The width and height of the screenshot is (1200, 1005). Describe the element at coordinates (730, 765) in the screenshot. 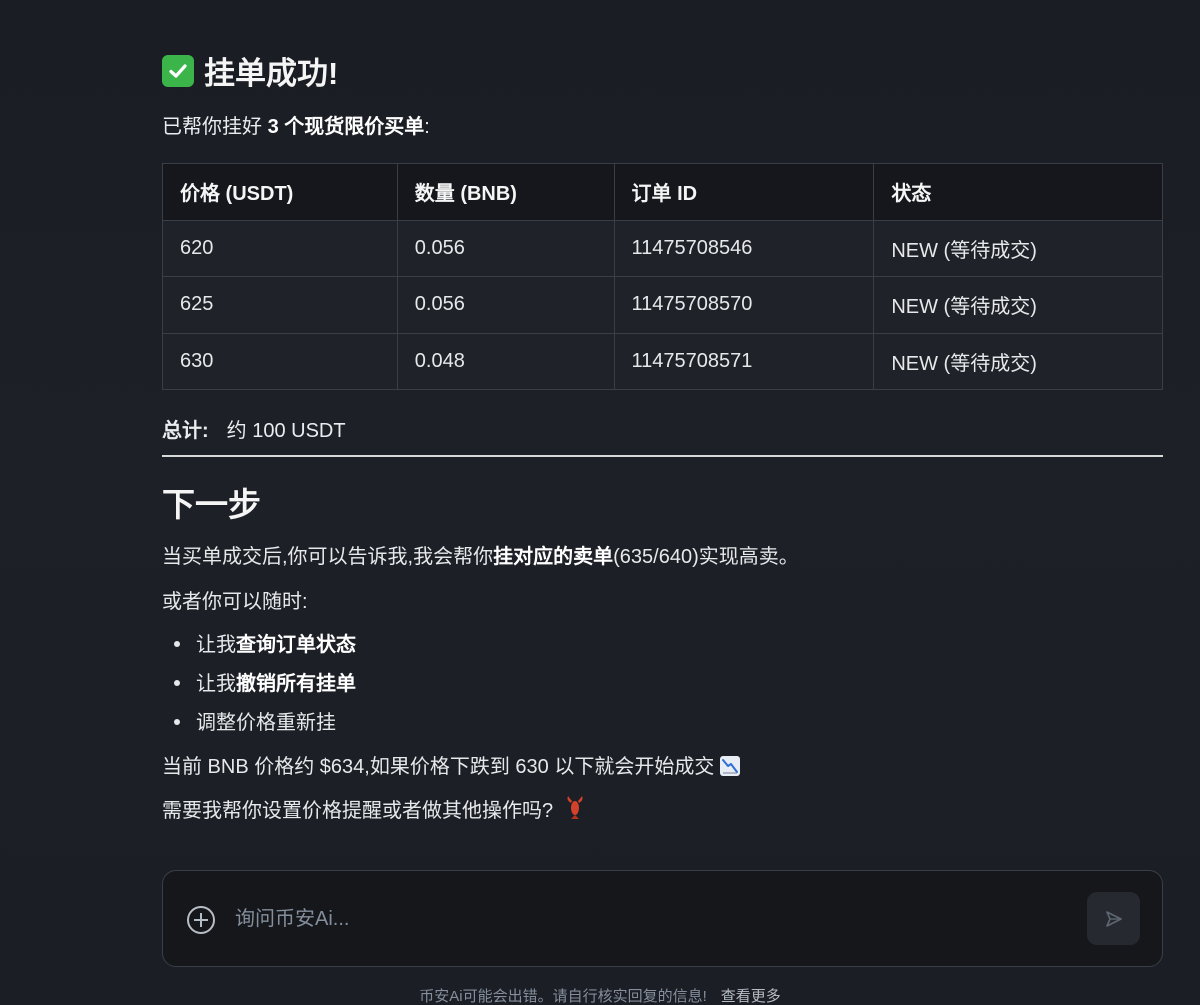

I see `chart-decreasing-icon` at that location.